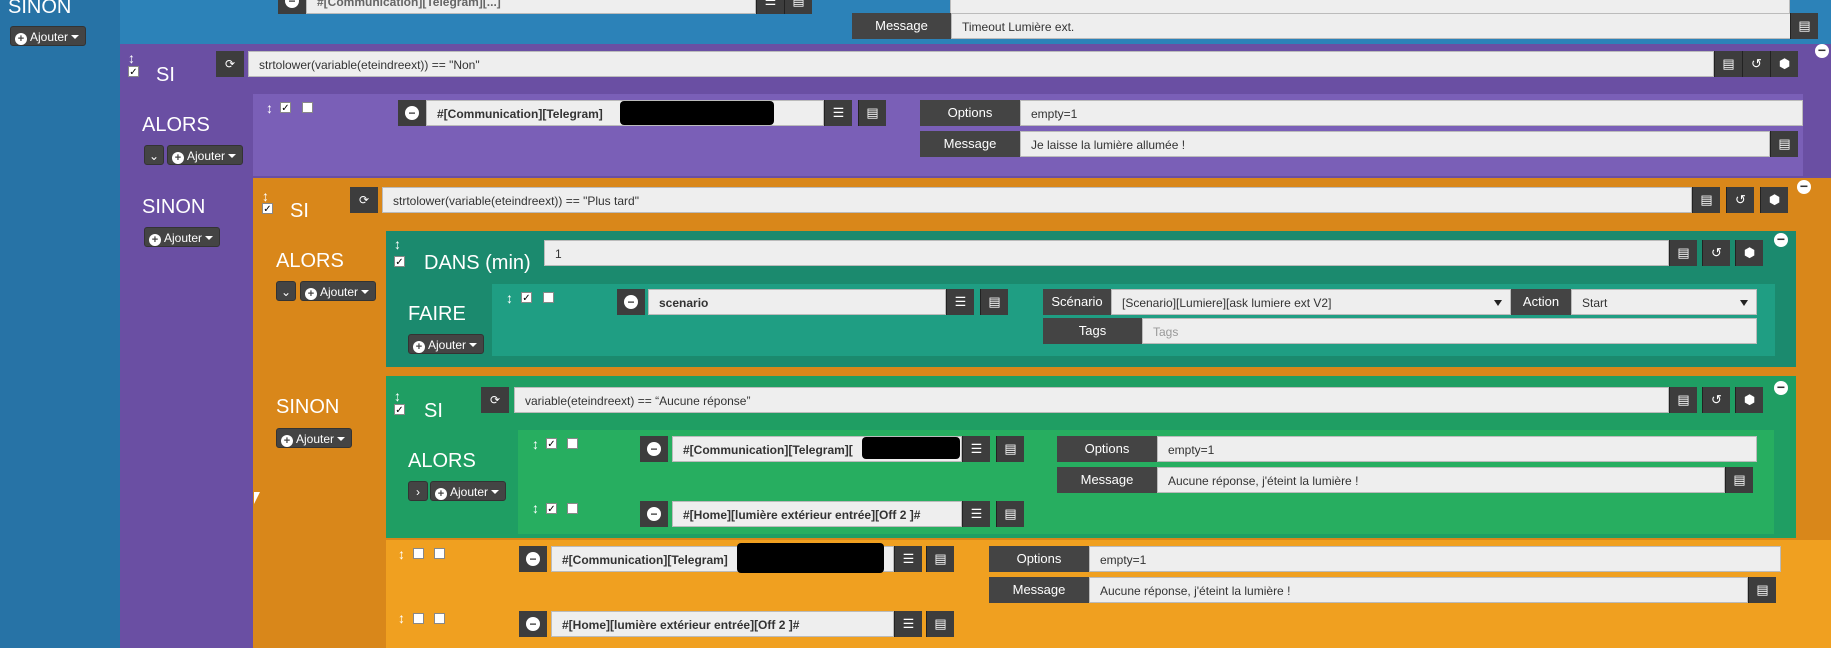 This screenshot has width=1831, height=648. What do you see at coordinates (1441, 480) in the screenshot?
I see `message-input-3: Aucune réponse, j'éteint la lumière !` at bounding box center [1441, 480].